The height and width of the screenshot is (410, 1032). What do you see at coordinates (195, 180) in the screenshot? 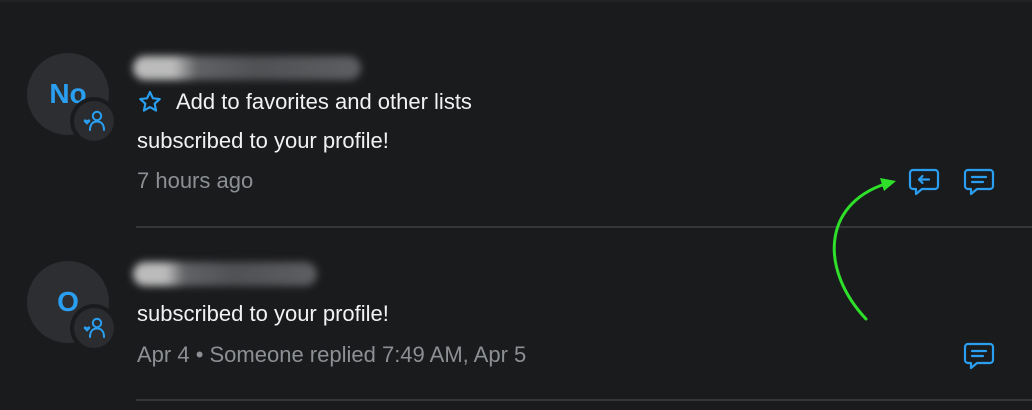
I see `notification-timestamp: 7 hours ago` at bounding box center [195, 180].